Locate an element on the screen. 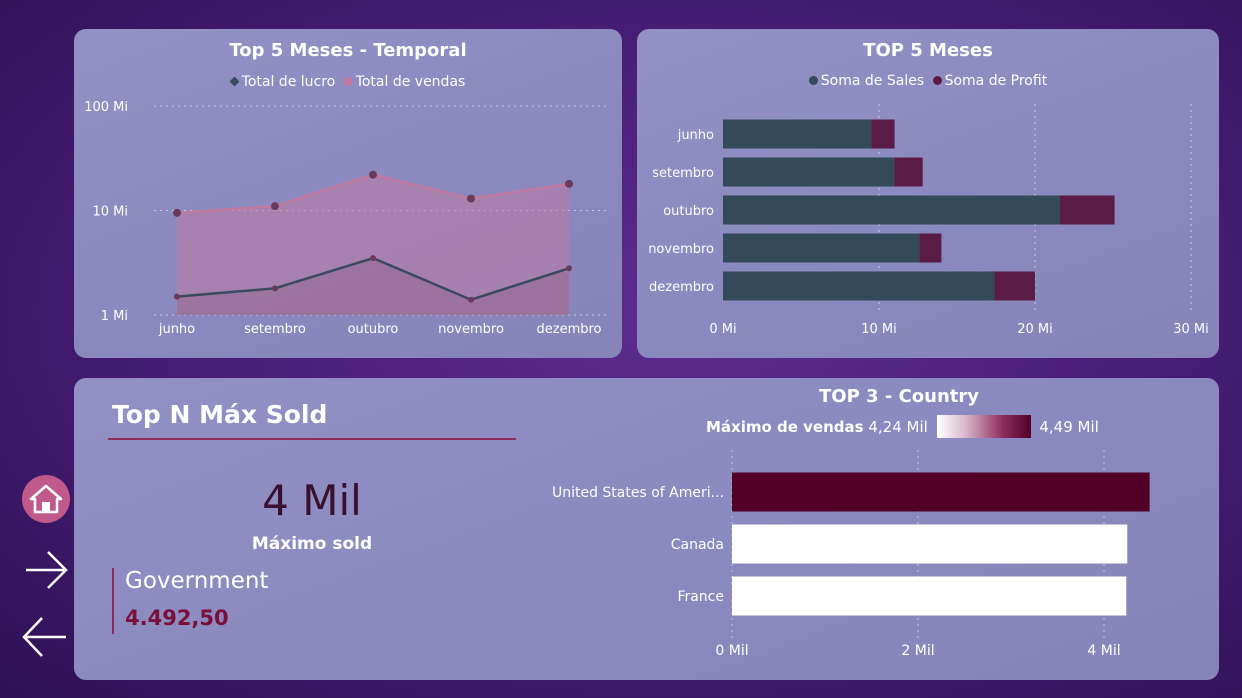  x-tick-label: 4 Mil is located at coordinates (1103, 651).